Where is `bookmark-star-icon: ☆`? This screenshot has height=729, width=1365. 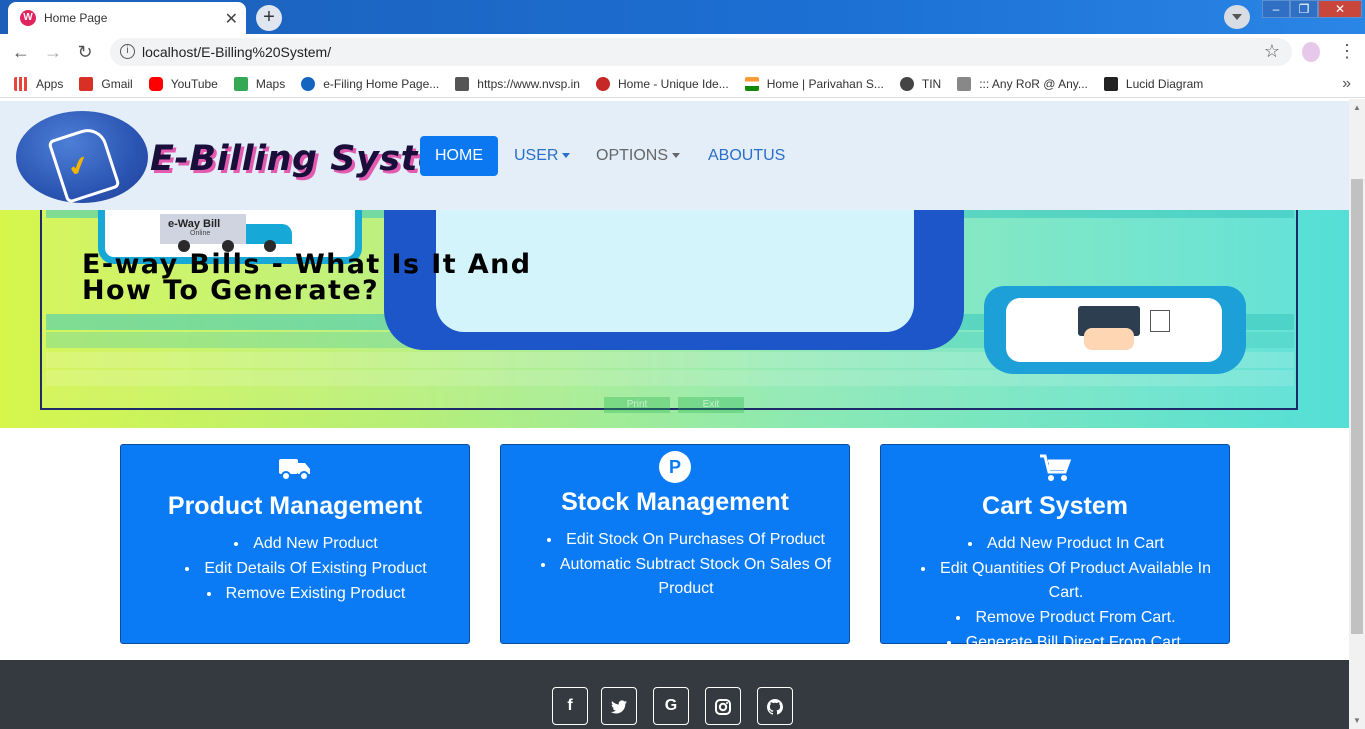 bookmark-star-icon: ☆ is located at coordinates (1272, 51).